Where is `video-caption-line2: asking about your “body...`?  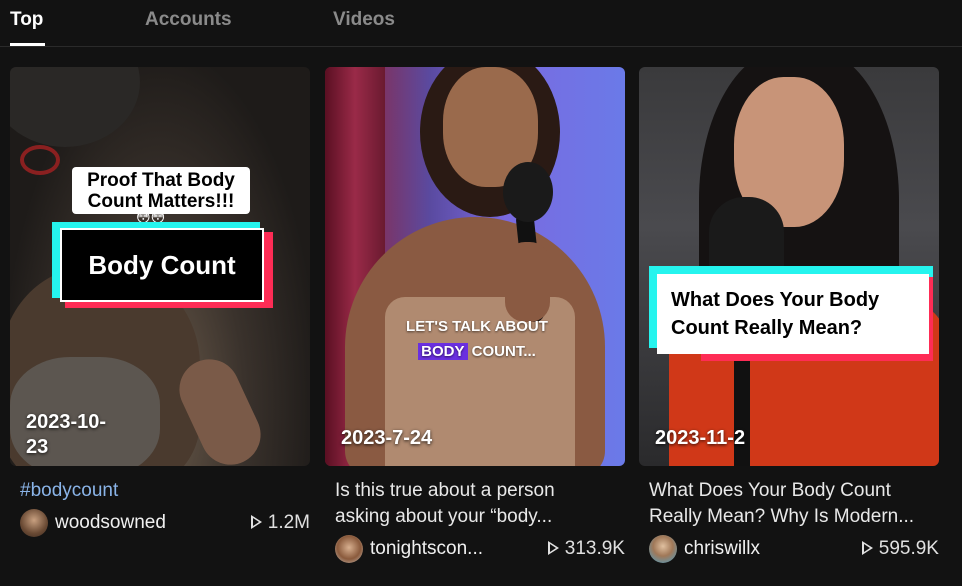 video-caption-line2: asking about your “body... is located at coordinates (444, 516).